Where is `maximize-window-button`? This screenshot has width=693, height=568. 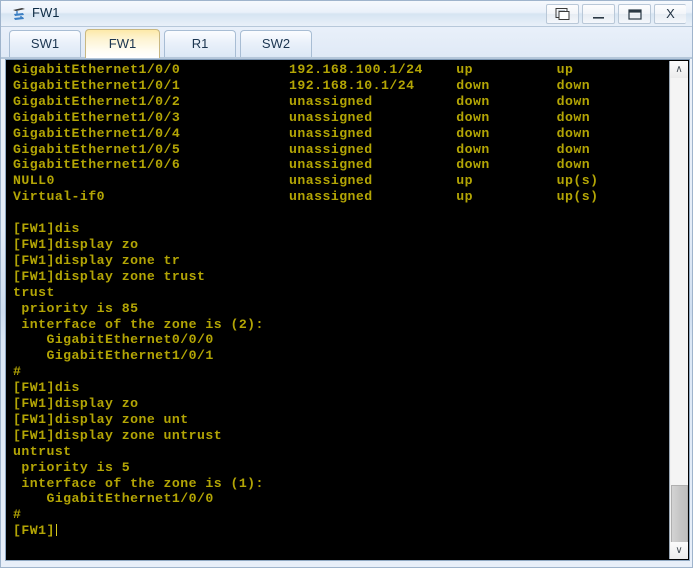 maximize-window-button is located at coordinates (634, 14).